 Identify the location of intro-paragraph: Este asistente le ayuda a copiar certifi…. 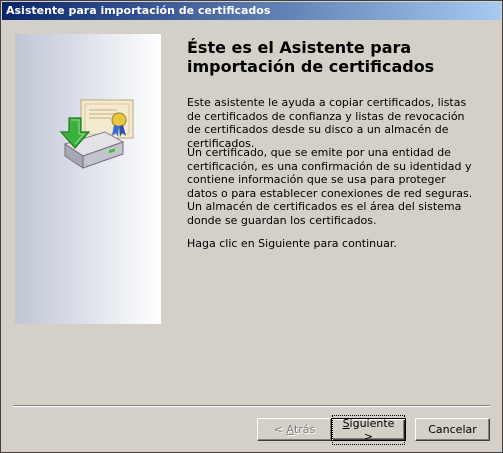
(327, 123).